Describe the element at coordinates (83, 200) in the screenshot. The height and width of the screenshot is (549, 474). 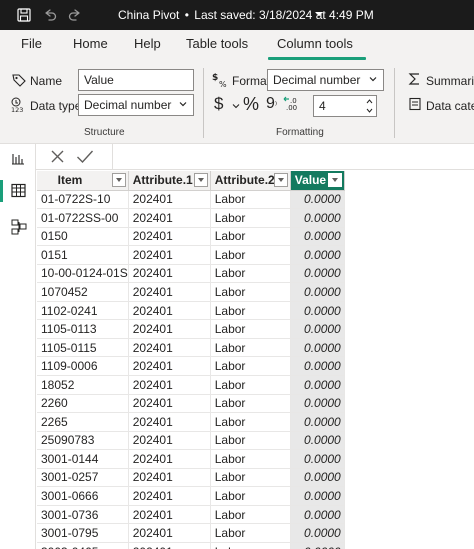
I see `cell-item: 01-0722S-10` at that location.